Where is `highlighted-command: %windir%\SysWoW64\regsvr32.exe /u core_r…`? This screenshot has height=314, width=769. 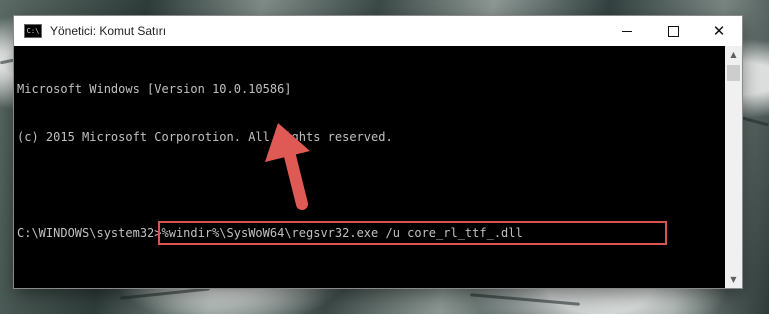
highlighted-command: %windir%\SysWoW64\regsvr32.exe /u core_r… is located at coordinates (412, 233).